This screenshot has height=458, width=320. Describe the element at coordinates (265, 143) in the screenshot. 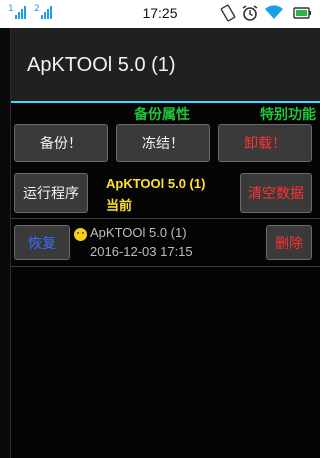

I see `uninstall-button: 卸载！` at that location.